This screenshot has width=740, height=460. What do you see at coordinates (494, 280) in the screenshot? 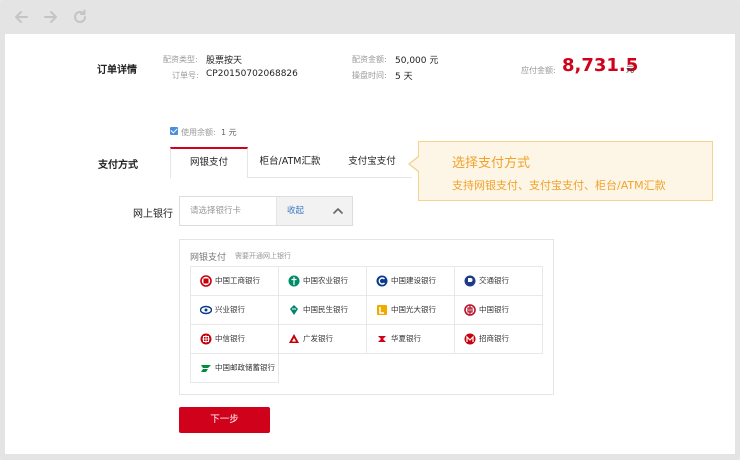
I see `bank-name: 交通银行` at bounding box center [494, 280].